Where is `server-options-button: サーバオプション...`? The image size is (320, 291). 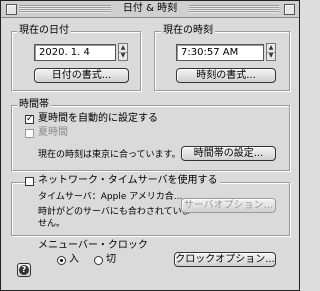 server-options-button: サーバオプション... is located at coordinates (228, 205).